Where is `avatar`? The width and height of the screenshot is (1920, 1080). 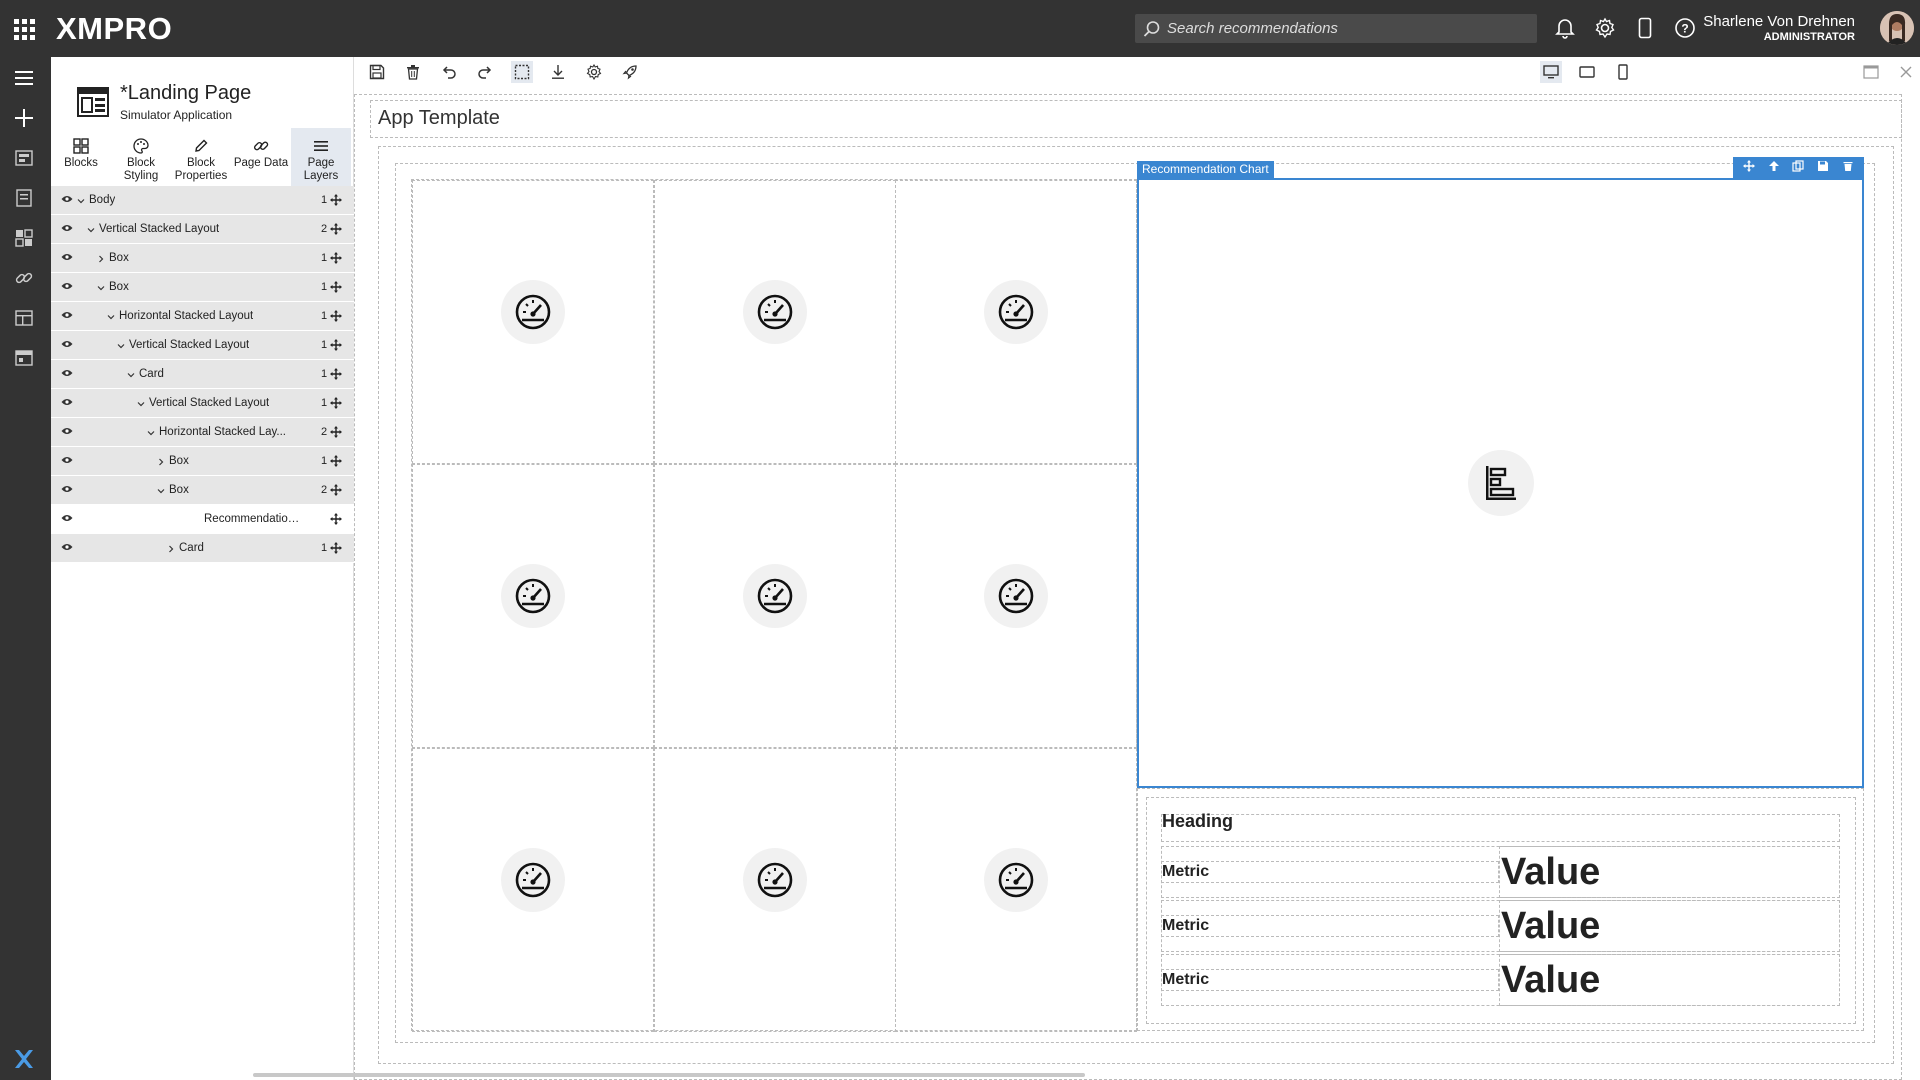 avatar is located at coordinates (1897, 28).